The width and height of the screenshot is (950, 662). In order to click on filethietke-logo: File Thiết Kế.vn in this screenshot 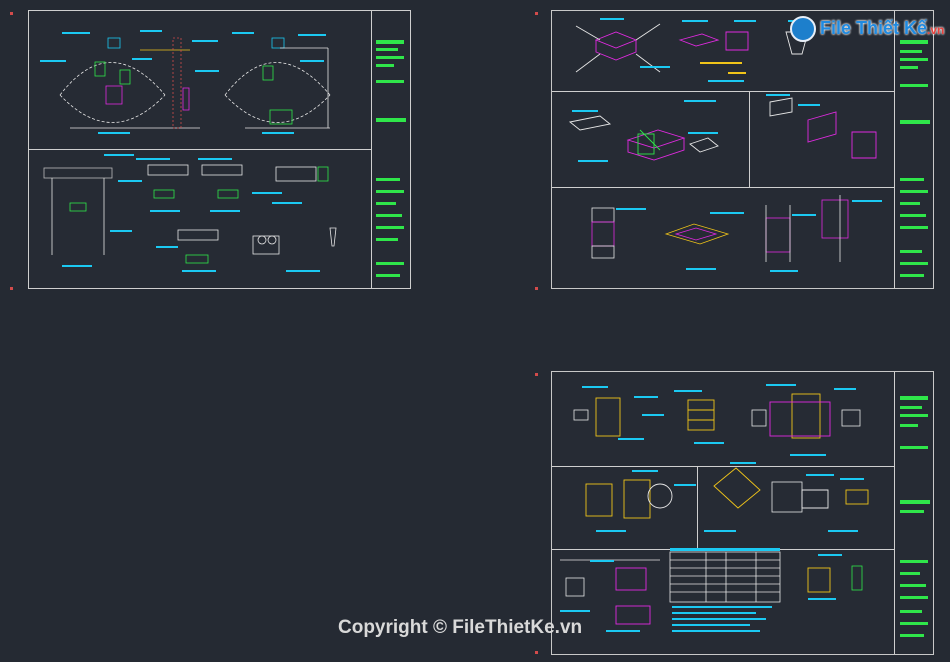, I will do `click(867, 30)`.